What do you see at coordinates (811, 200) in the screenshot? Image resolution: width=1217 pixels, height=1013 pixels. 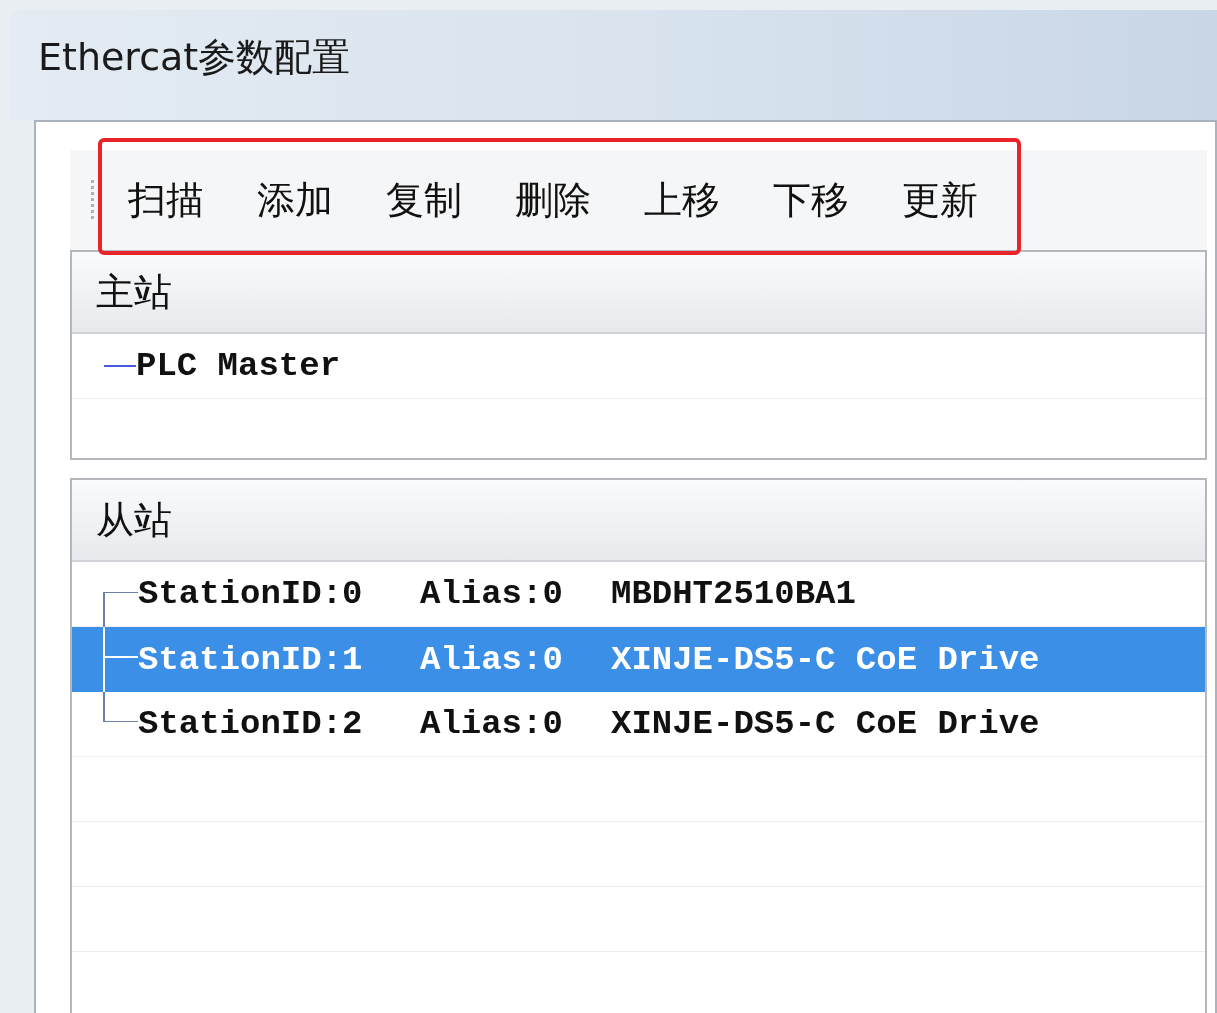 I see `toolbar-button: 下移` at bounding box center [811, 200].